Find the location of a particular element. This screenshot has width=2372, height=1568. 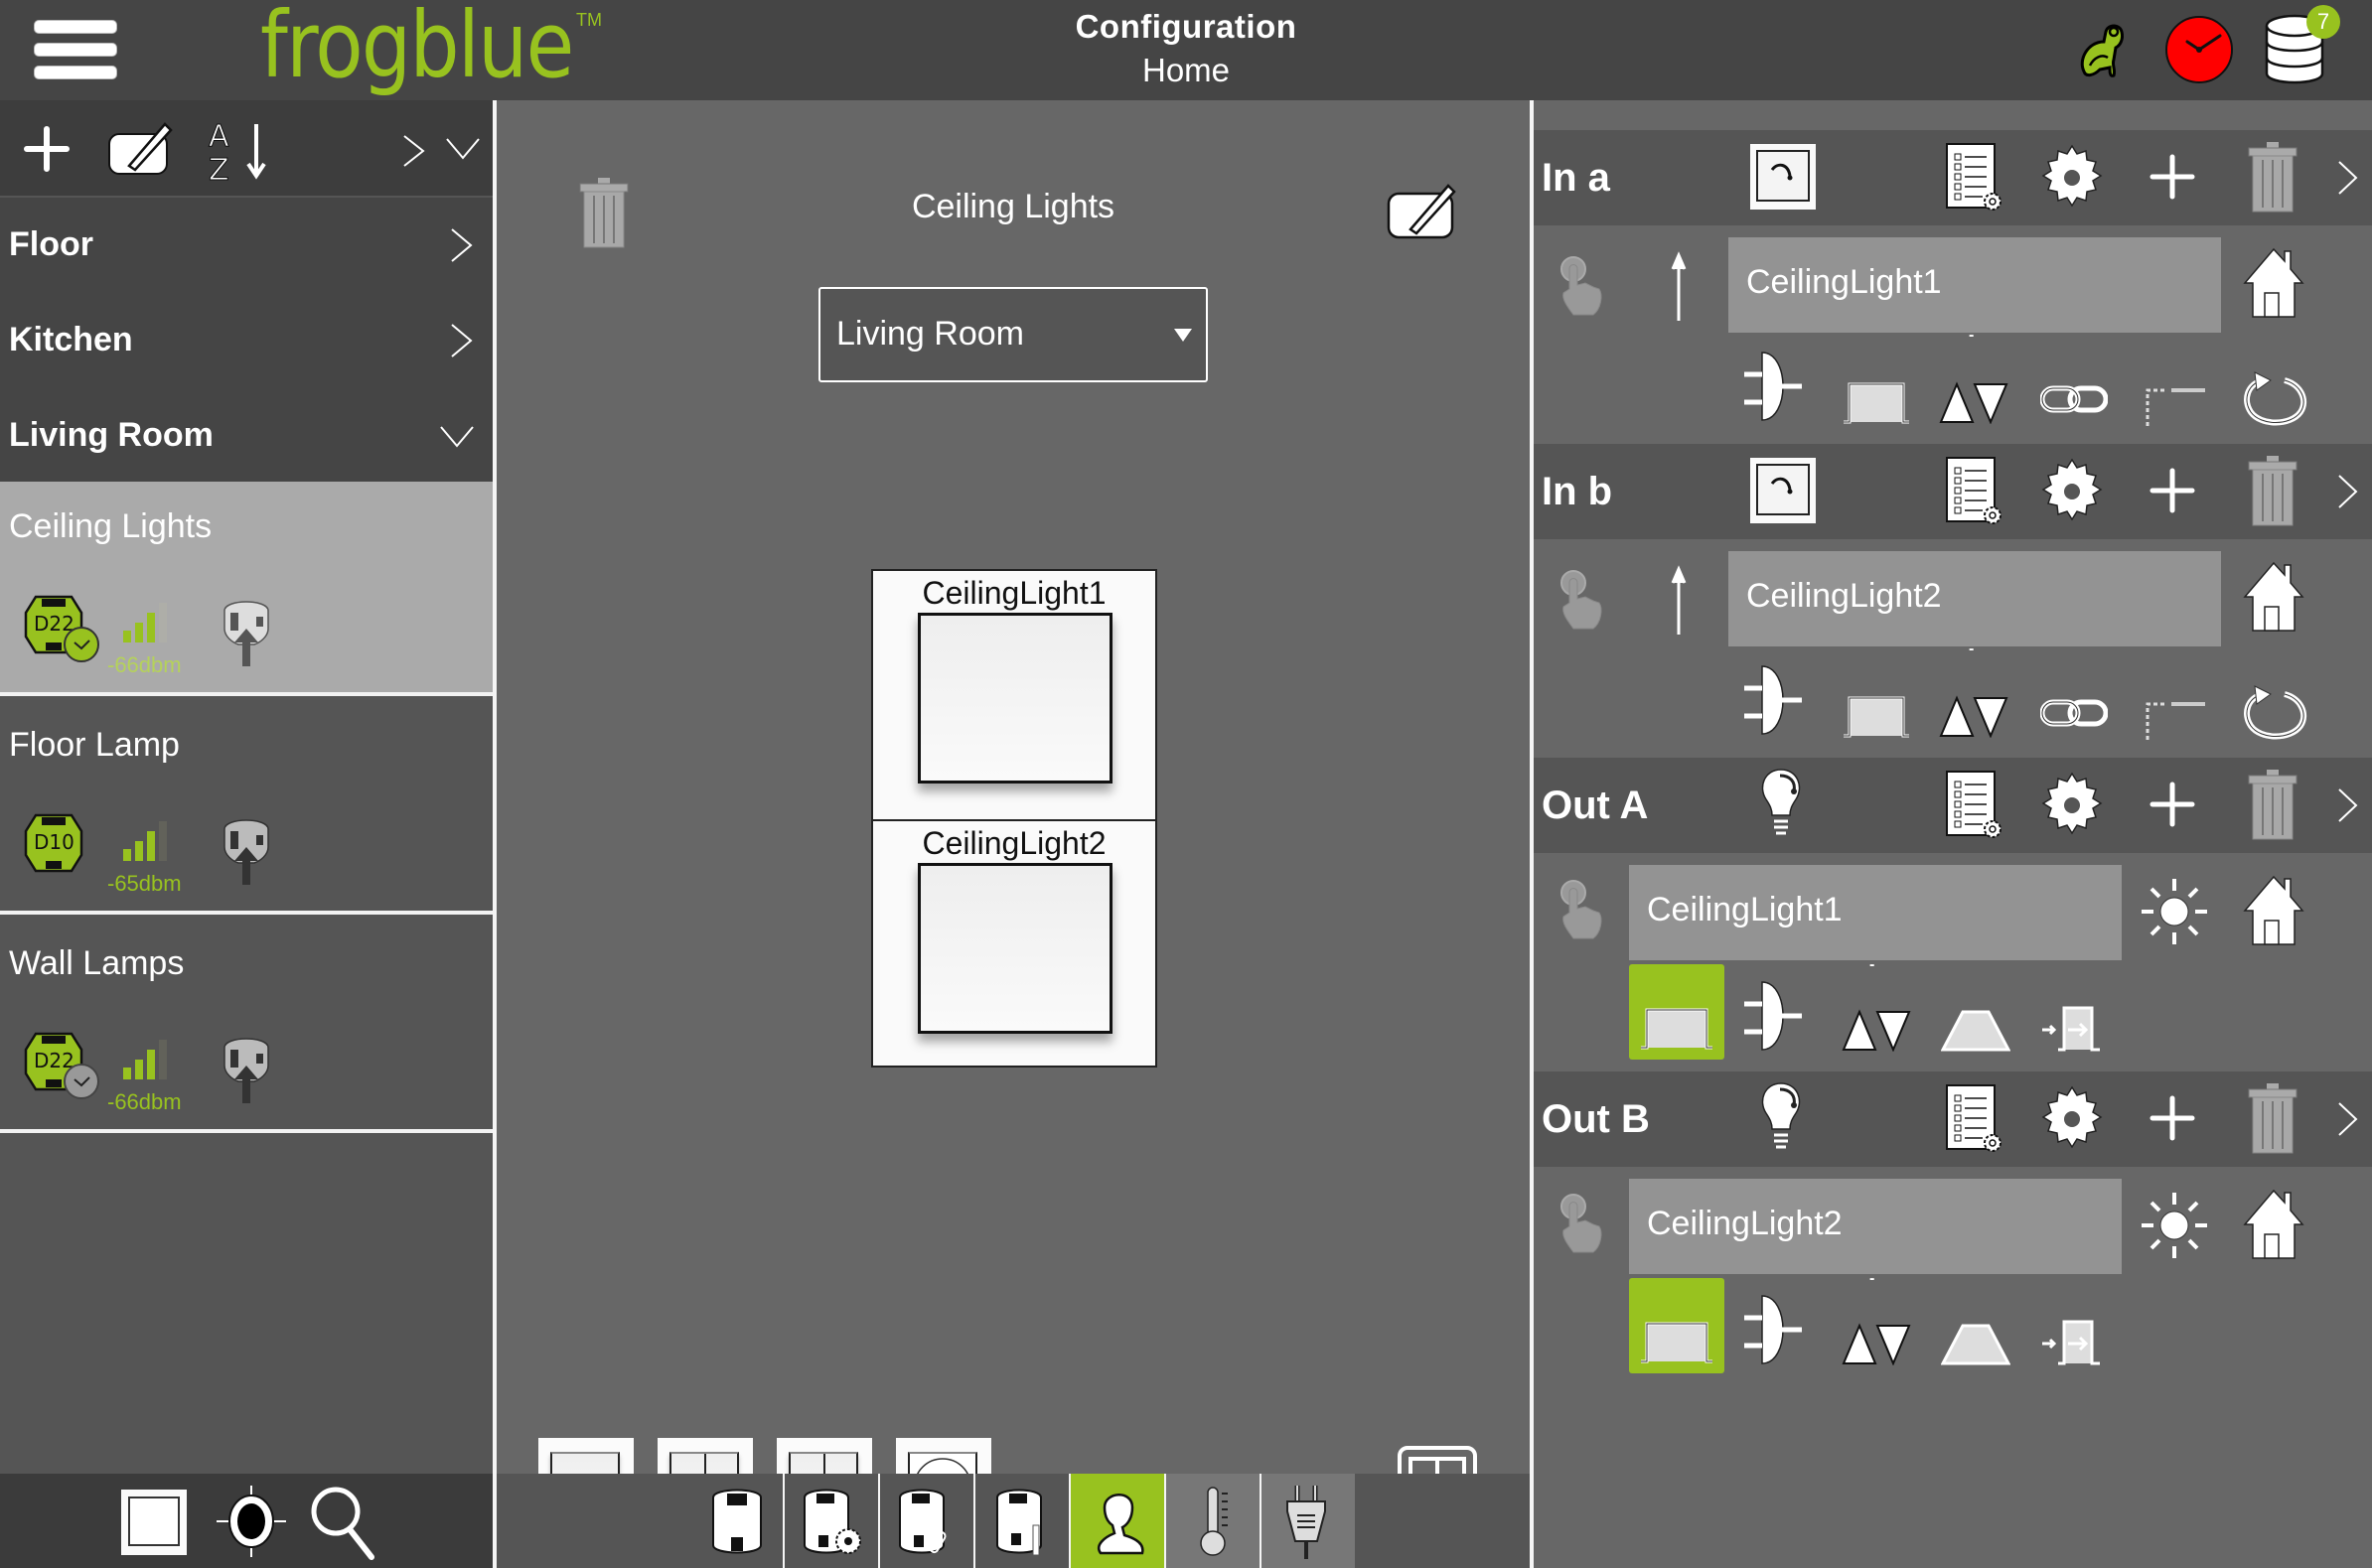

locate-icon is located at coordinates (252, 1521).